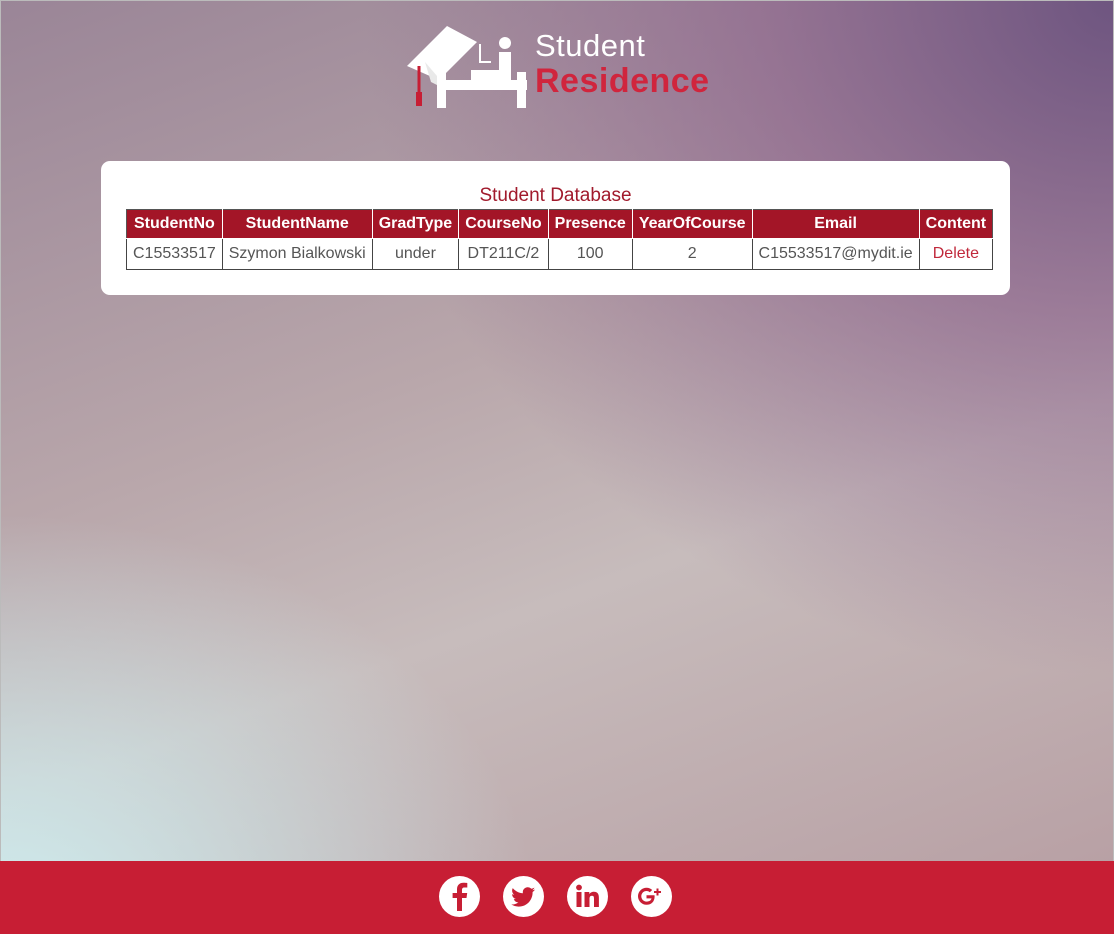 The width and height of the screenshot is (1114, 934). I want to click on column-header-course-no: CourseNo, so click(503, 224).